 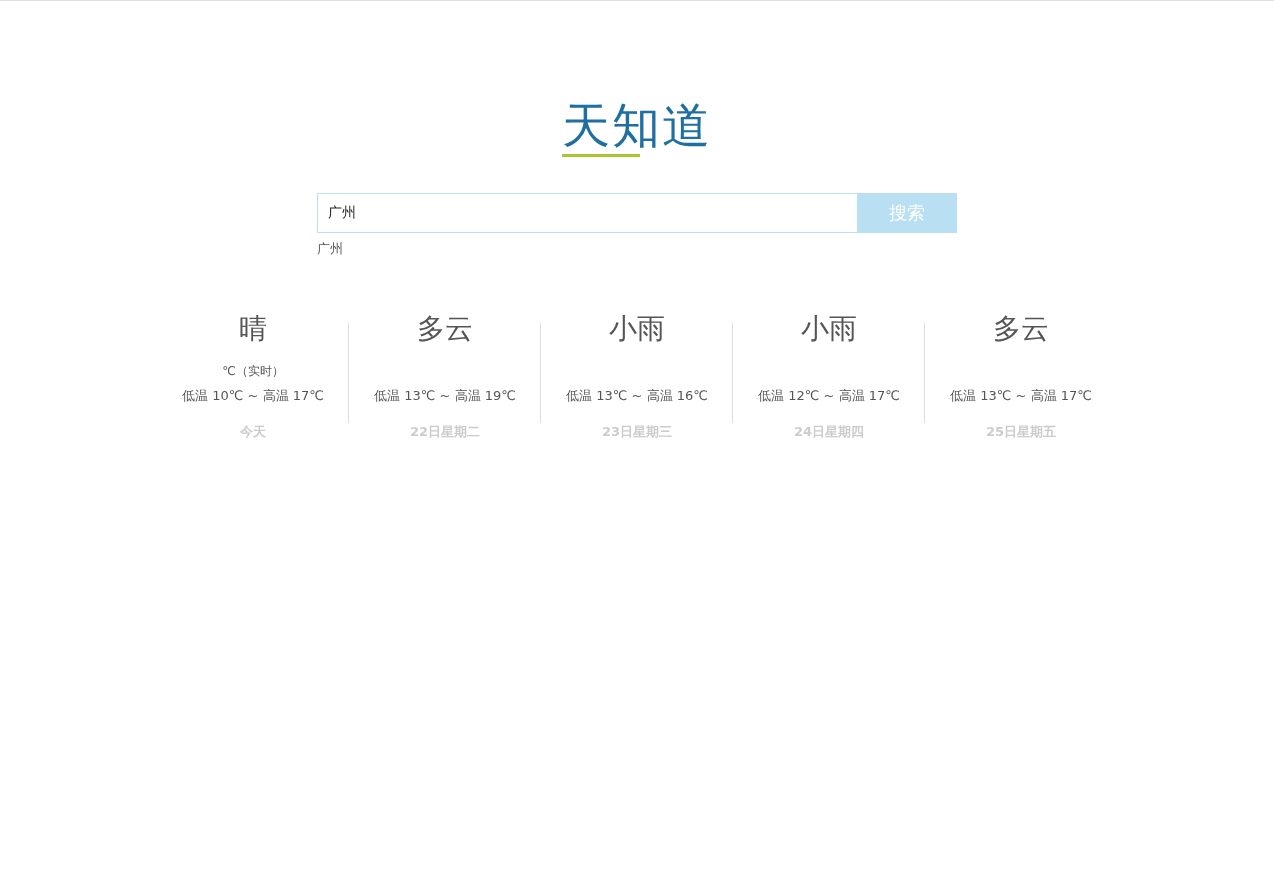 What do you see at coordinates (1021, 396) in the screenshot?
I see `temperature-range: 低温 13℃ ~ 高温 17℃` at bounding box center [1021, 396].